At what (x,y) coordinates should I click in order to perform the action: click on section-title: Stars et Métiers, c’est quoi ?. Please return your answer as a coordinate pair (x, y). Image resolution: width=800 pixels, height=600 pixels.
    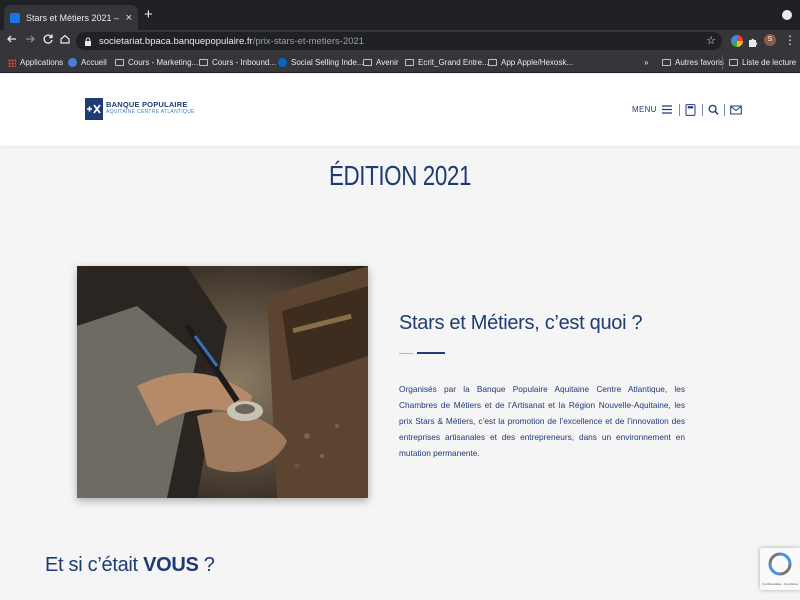
    Looking at the image, I should click on (521, 323).